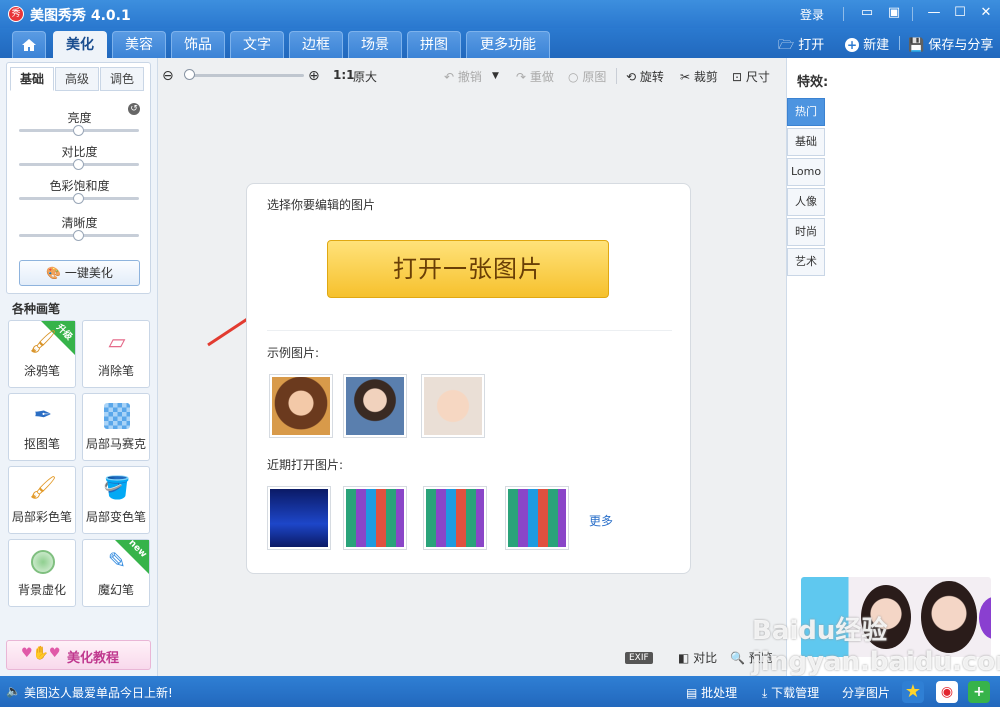 This screenshot has height=707, width=1000. I want to click on news-ticker: 美图达人最爱单品今日上新!, so click(98, 692).